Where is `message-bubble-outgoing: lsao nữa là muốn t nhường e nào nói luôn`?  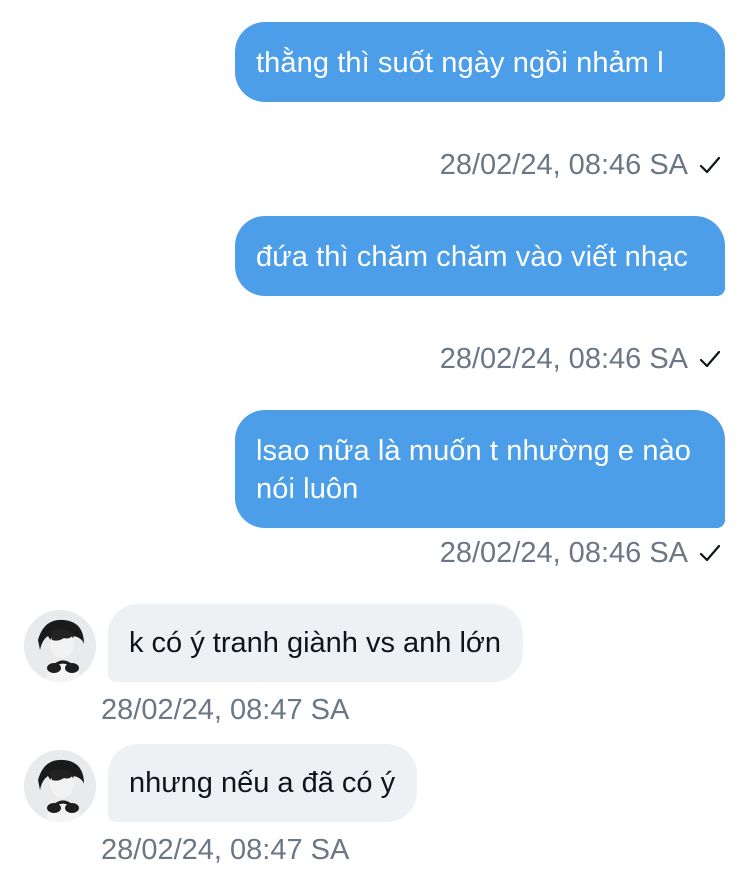
message-bubble-outgoing: lsao nữa là muốn t nhường e nào nói luôn is located at coordinates (480, 469).